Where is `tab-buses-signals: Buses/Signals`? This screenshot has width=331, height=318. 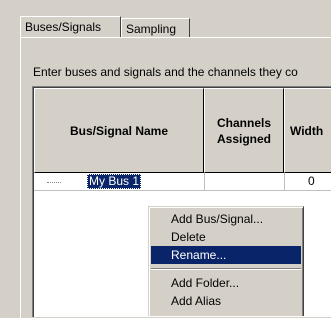
tab-buses-signals: Buses/Signals is located at coordinates (70, 26).